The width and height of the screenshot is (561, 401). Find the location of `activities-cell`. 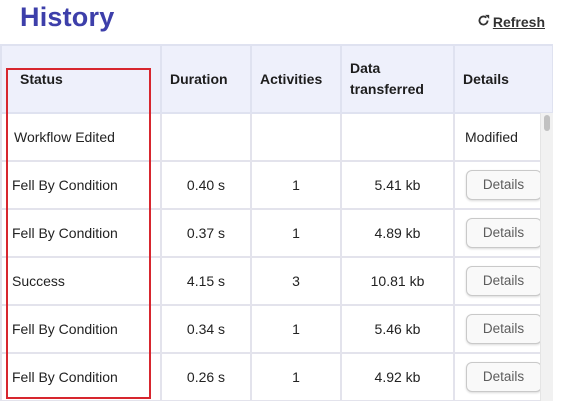

activities-cell is located at coordinates (296, 137).